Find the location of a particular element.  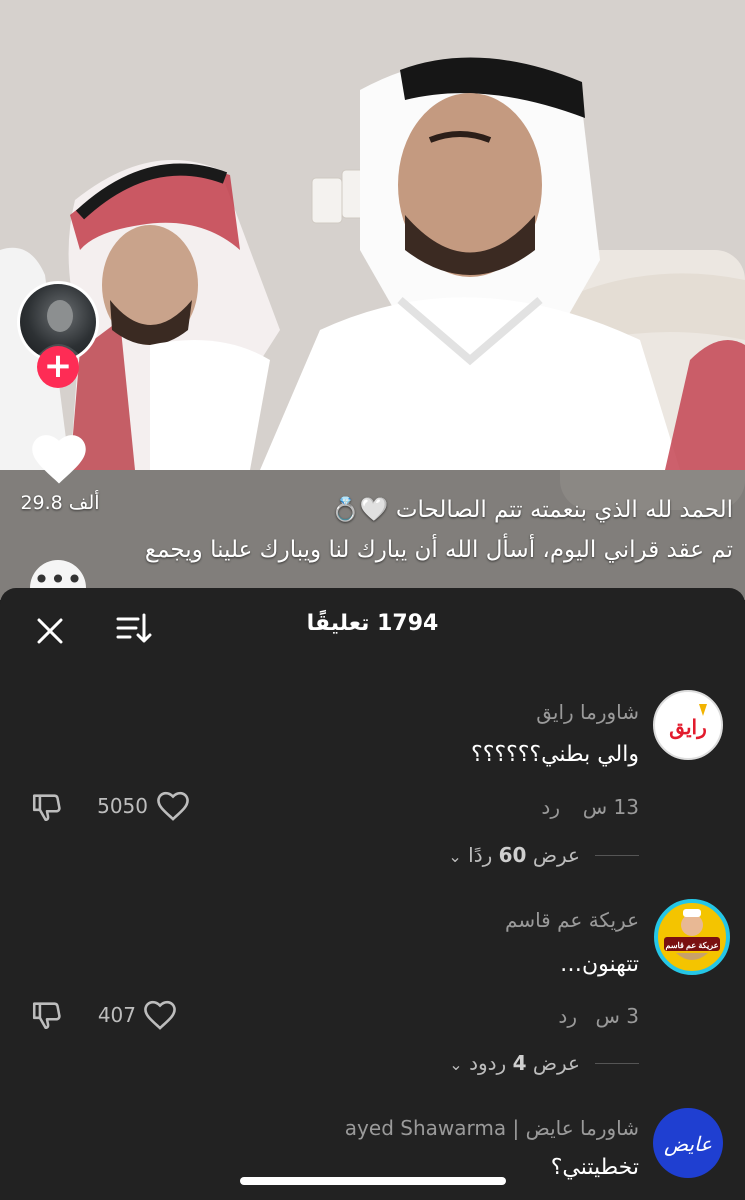

comments-count-title: 1794 تعليقًا is located at coordinates (372, 623).